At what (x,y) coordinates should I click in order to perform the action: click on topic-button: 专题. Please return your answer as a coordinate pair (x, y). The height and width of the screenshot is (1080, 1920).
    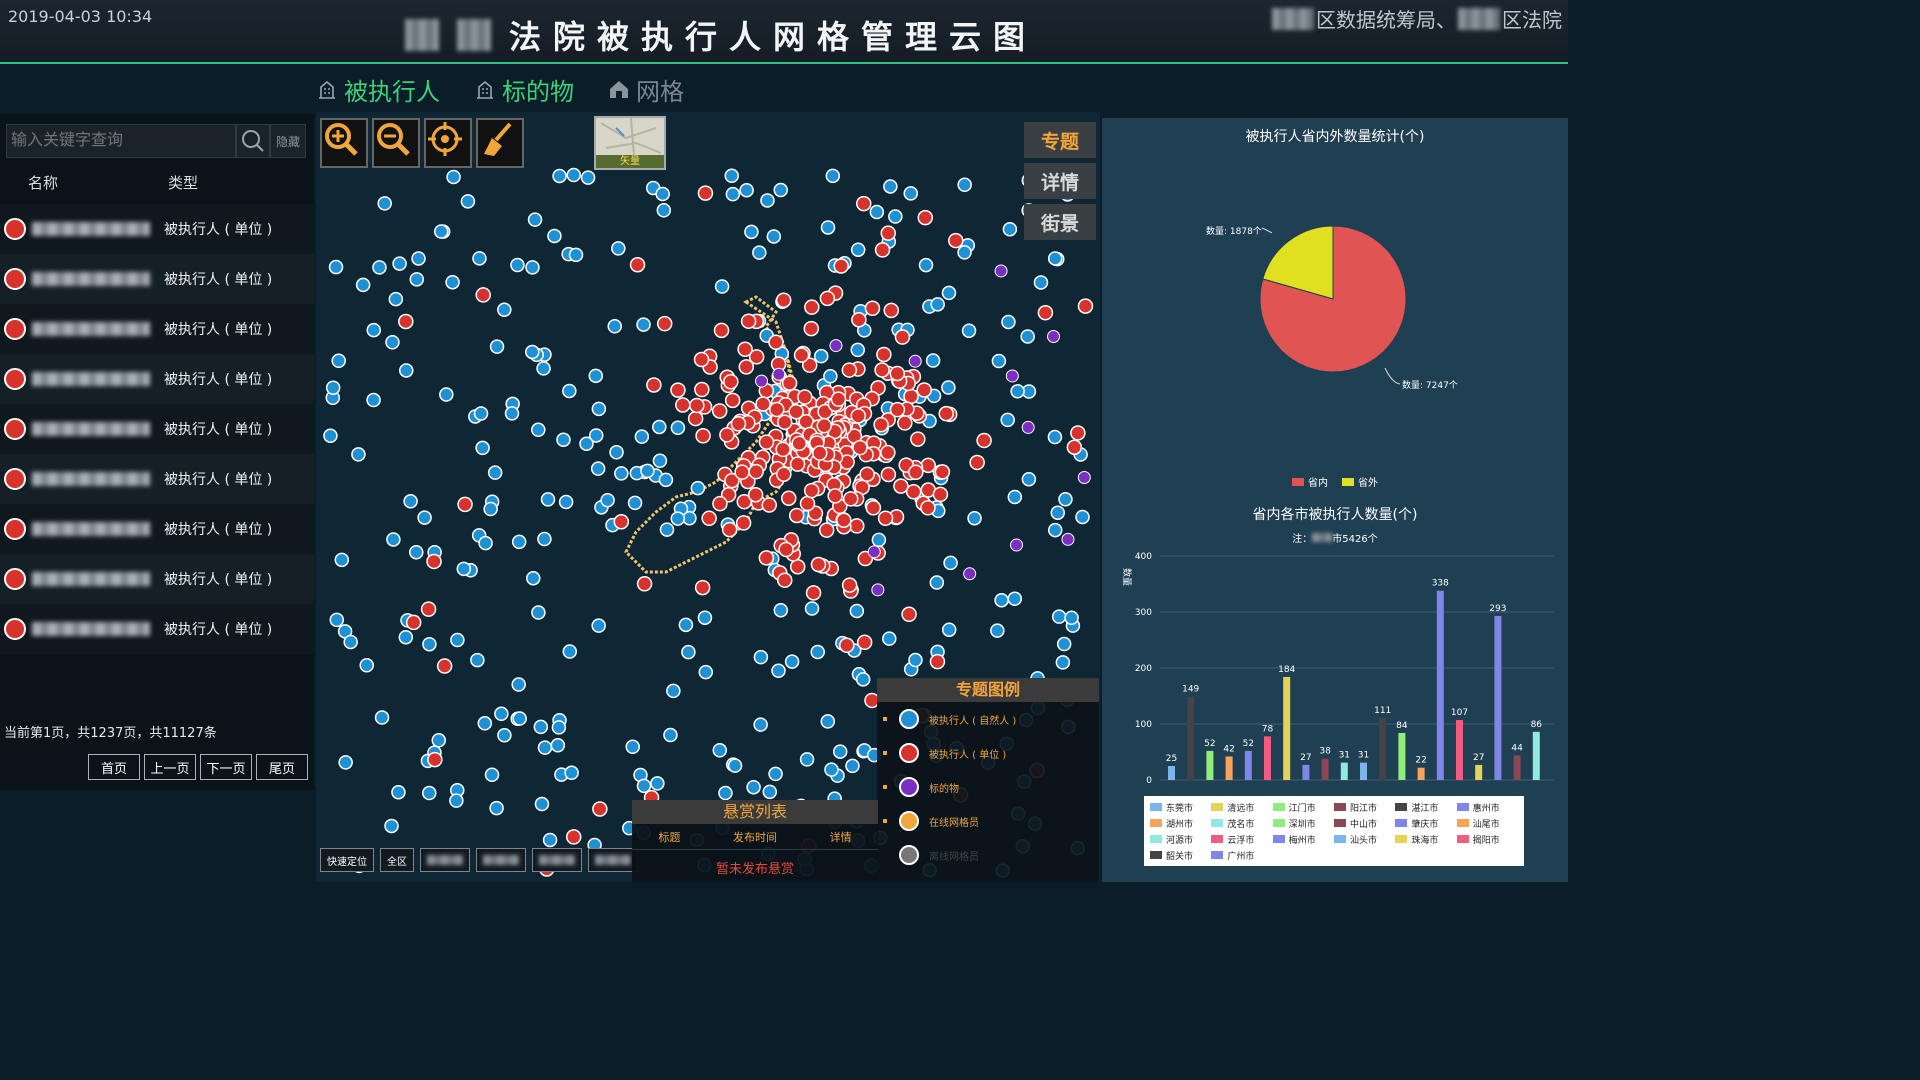
    Looking at the image, I should click on (1060, 140).